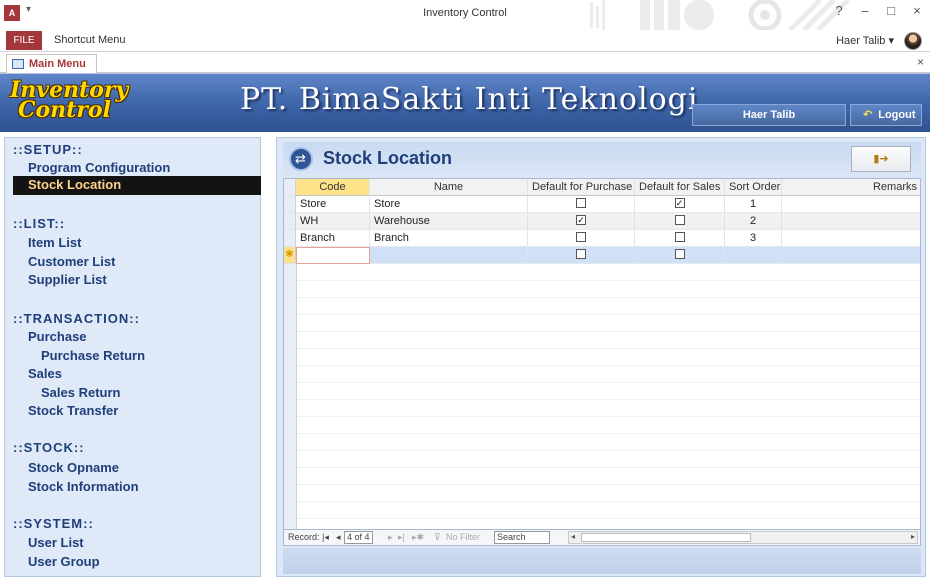 This screenshot has width=930, height=580. I want to click on next-record-button: ▸, so click(390, 537).